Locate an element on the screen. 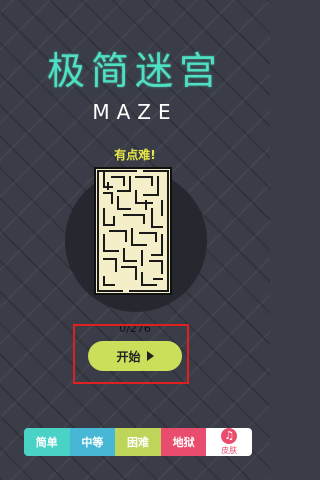  tab-easy-label: 简单 is located at coordinates (46, 442).